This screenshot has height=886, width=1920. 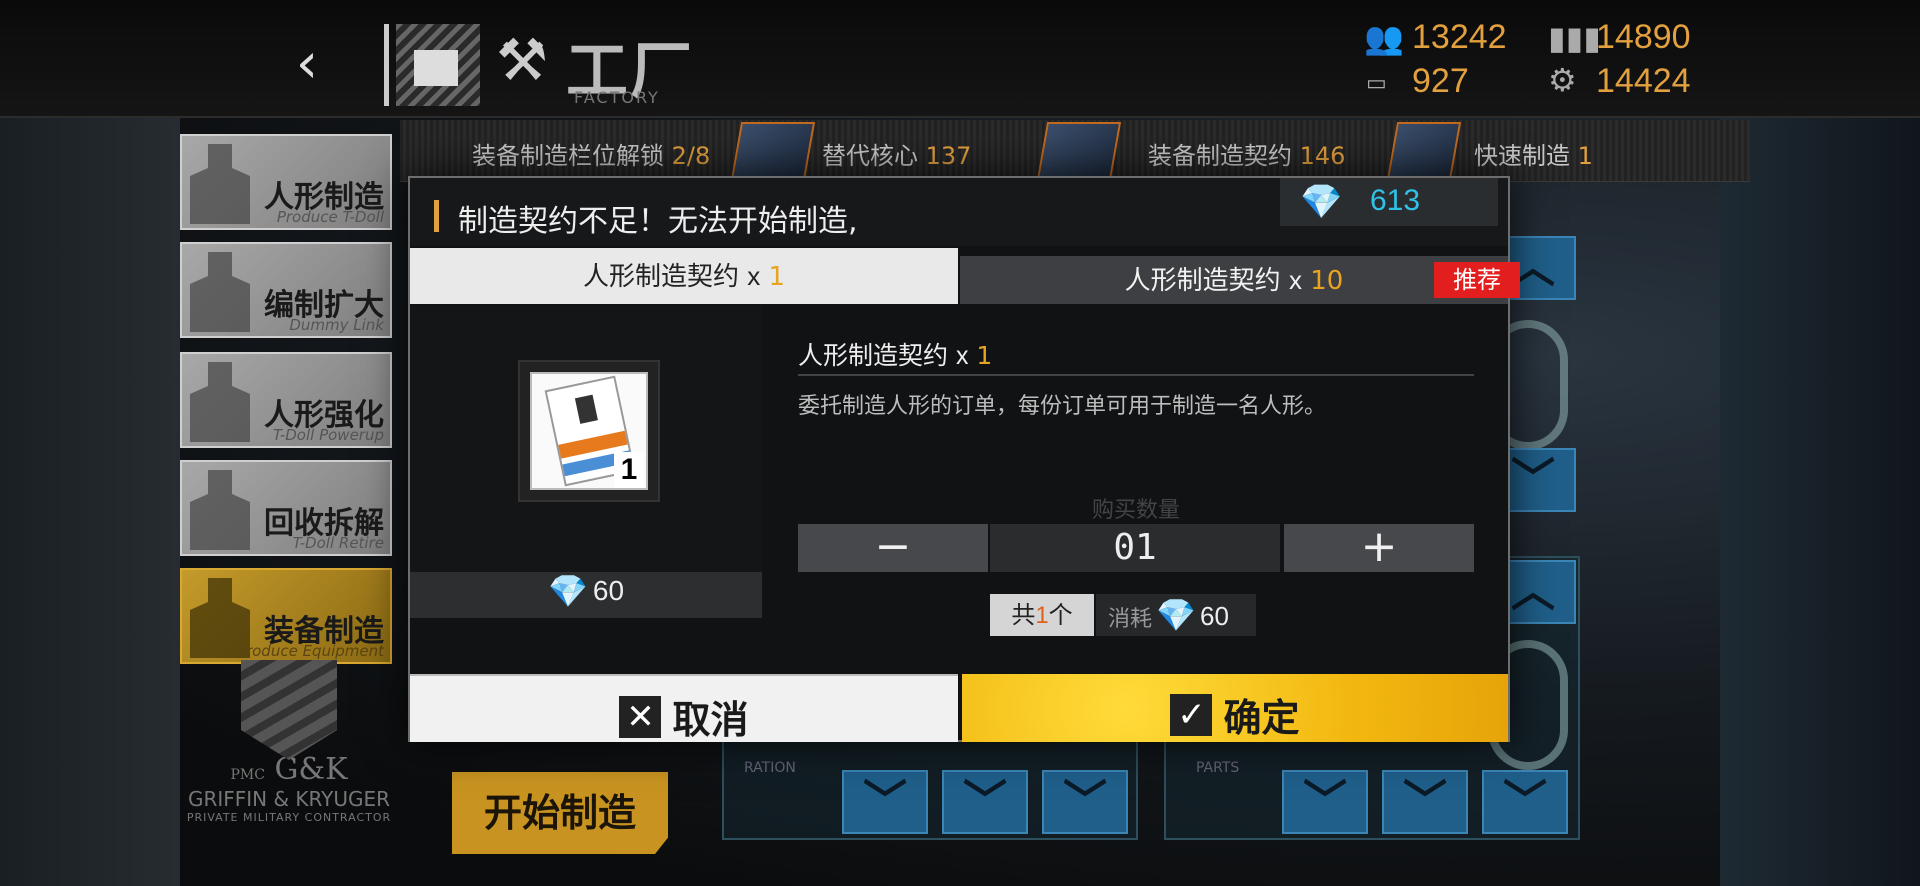 What do you see at coordinates (897, 156) in the screenshot?
I see `core-info: 替代核心 137` at bounding box center [897, 156].